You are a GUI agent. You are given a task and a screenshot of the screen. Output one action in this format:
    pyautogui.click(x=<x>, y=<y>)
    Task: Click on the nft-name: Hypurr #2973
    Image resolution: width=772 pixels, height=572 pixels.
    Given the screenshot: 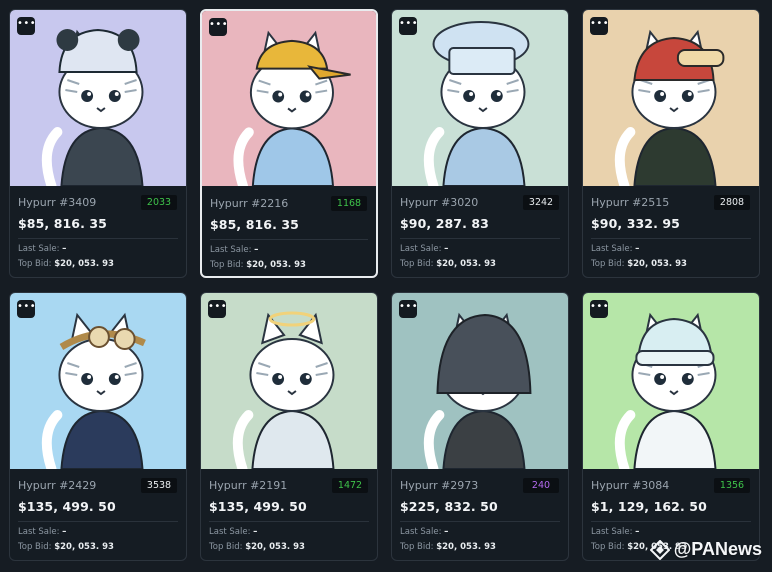 What is the action you would take?
    pyautogui.click(x=439, y=485)
    